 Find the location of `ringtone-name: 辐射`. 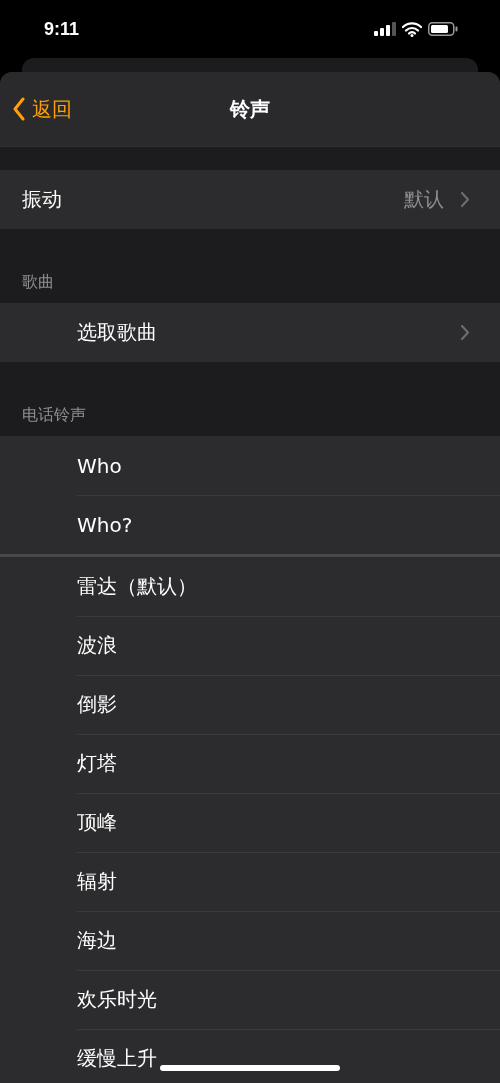

ringtone-name: 辐射 is located at coordinates (97, 881).